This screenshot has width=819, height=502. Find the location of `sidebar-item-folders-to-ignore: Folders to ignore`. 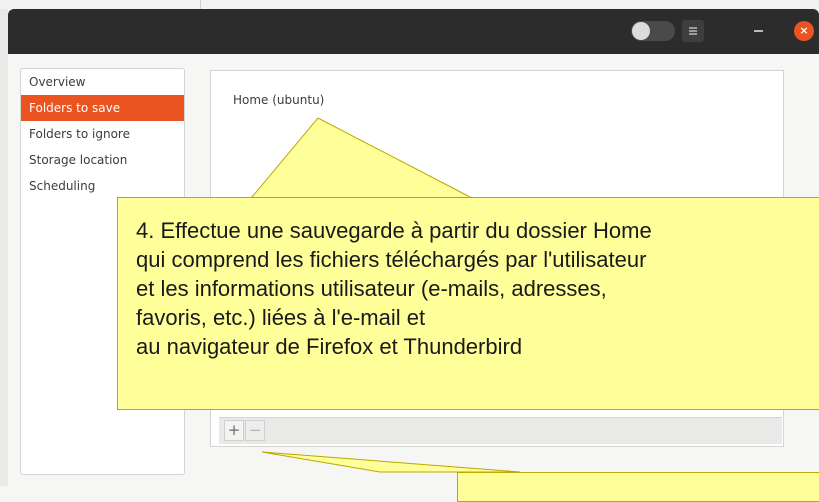

sidebar-item-folders-to-ignore: Folders to ignore is located at coordinates (102, 134).